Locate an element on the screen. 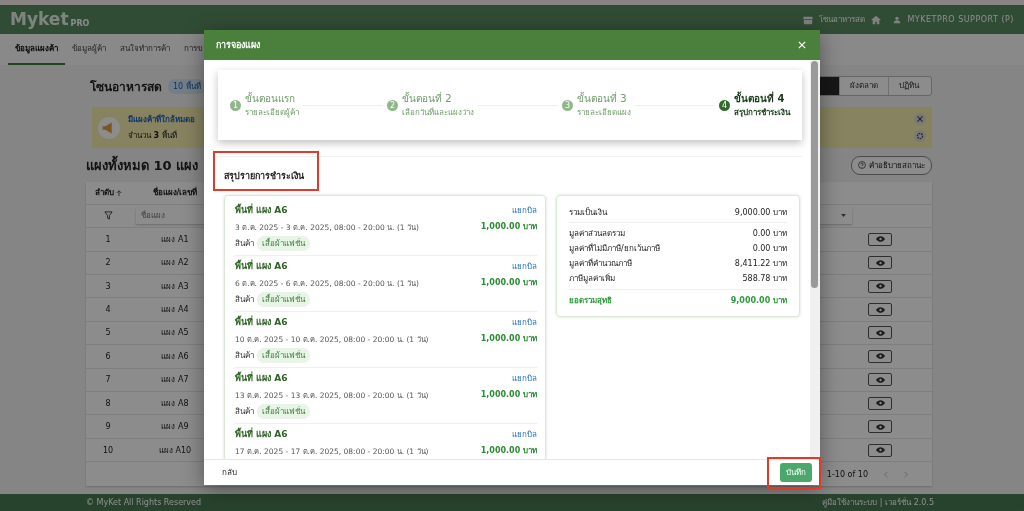 This screenshot has height=511, width=1024. summary-value: 588.78 บาท is located at coordinates (764, 279).